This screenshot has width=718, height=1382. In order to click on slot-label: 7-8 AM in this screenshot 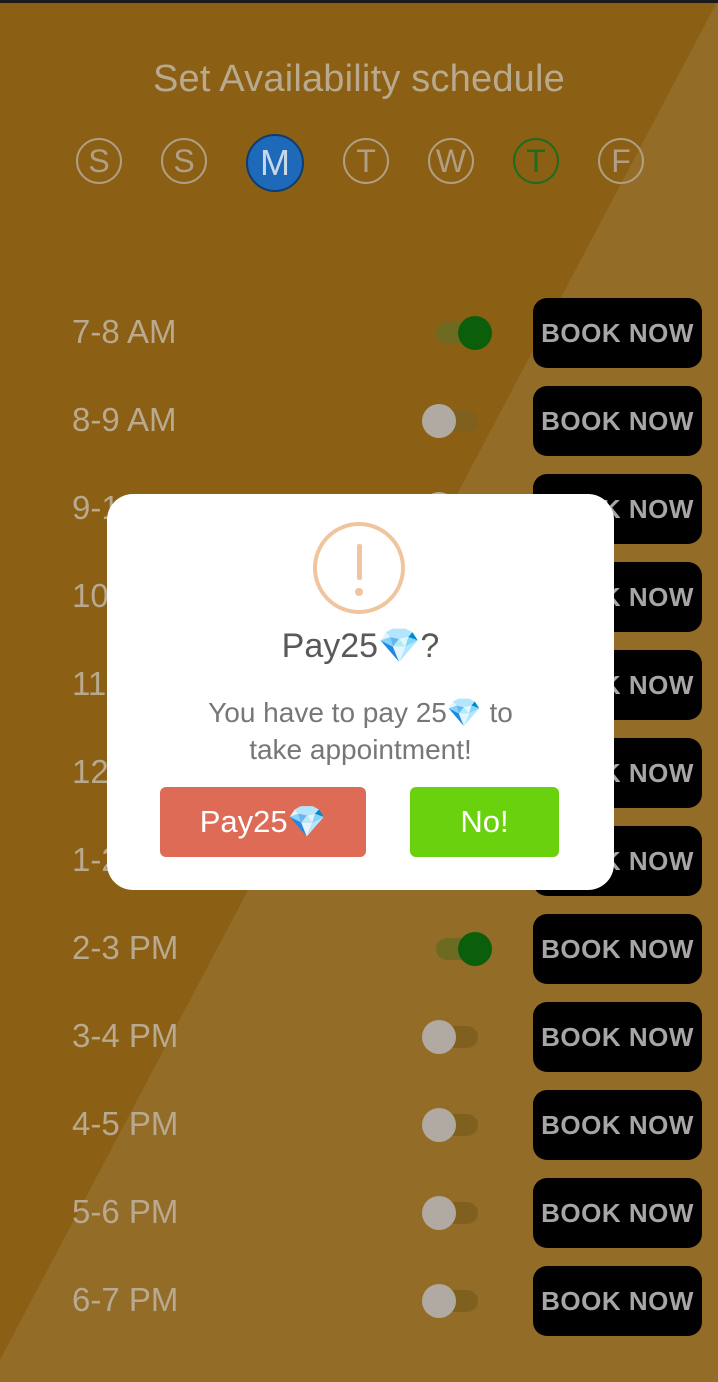, I will do `click(124, 331)`.